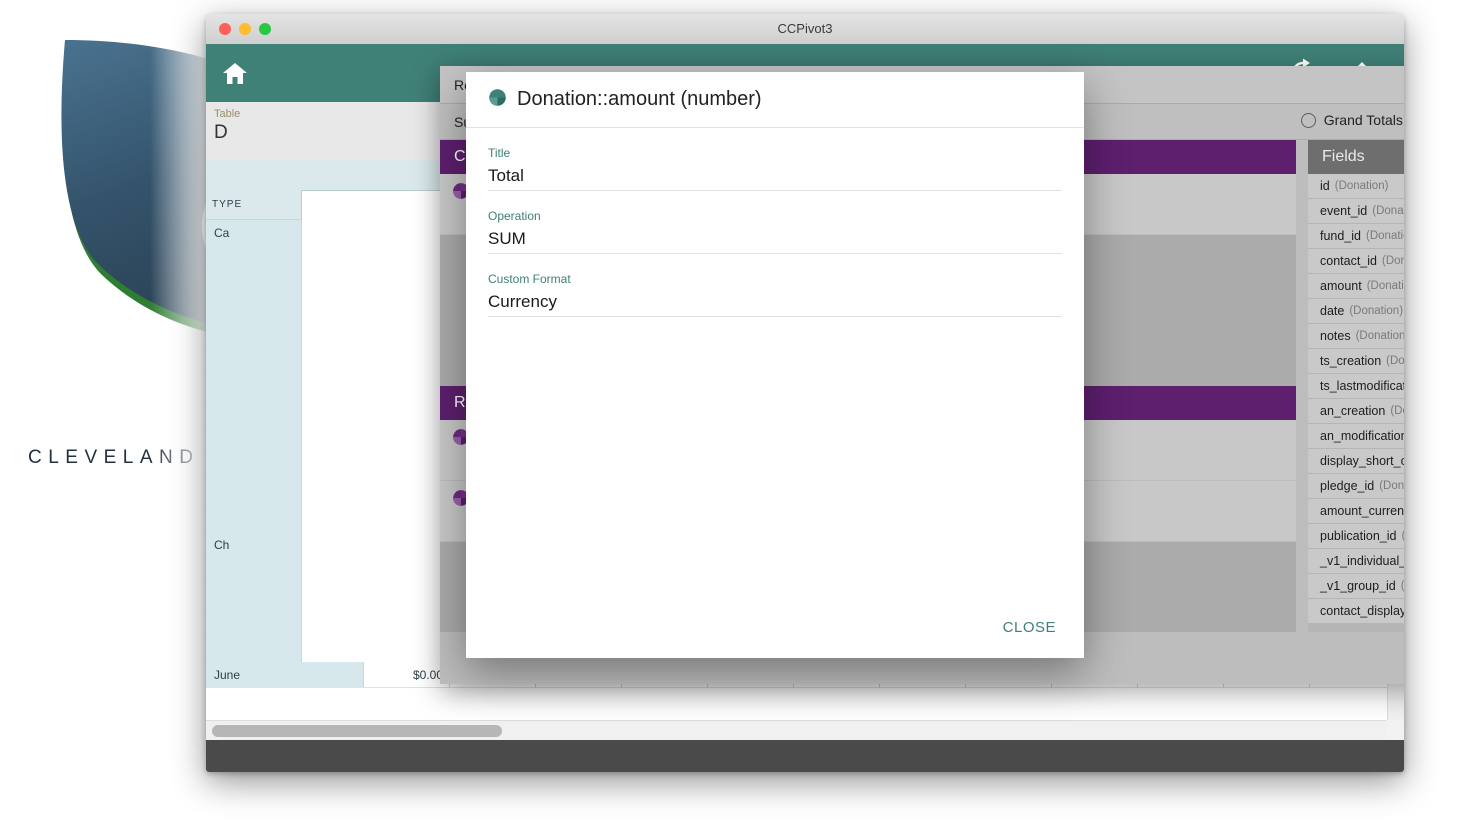  What do you see at coordinates (1351, 361) in the screenshot?
I see `field-name: ts_creation` at bounding box center [1351, 361].